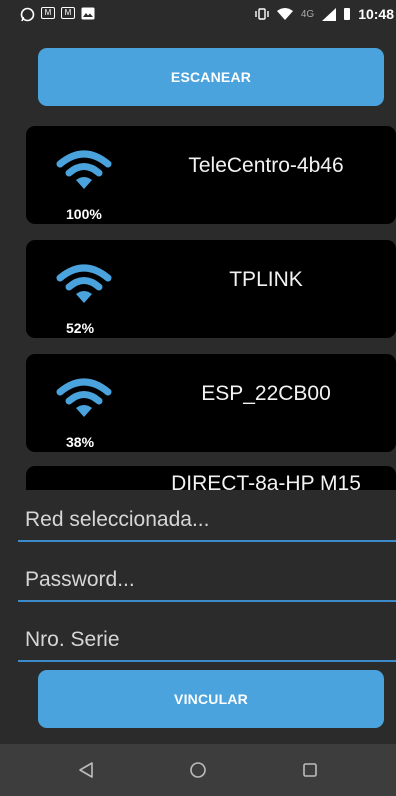 The height and width of the screenshot is (796, 396). I want to click on recents-icon, so click(310, 770).